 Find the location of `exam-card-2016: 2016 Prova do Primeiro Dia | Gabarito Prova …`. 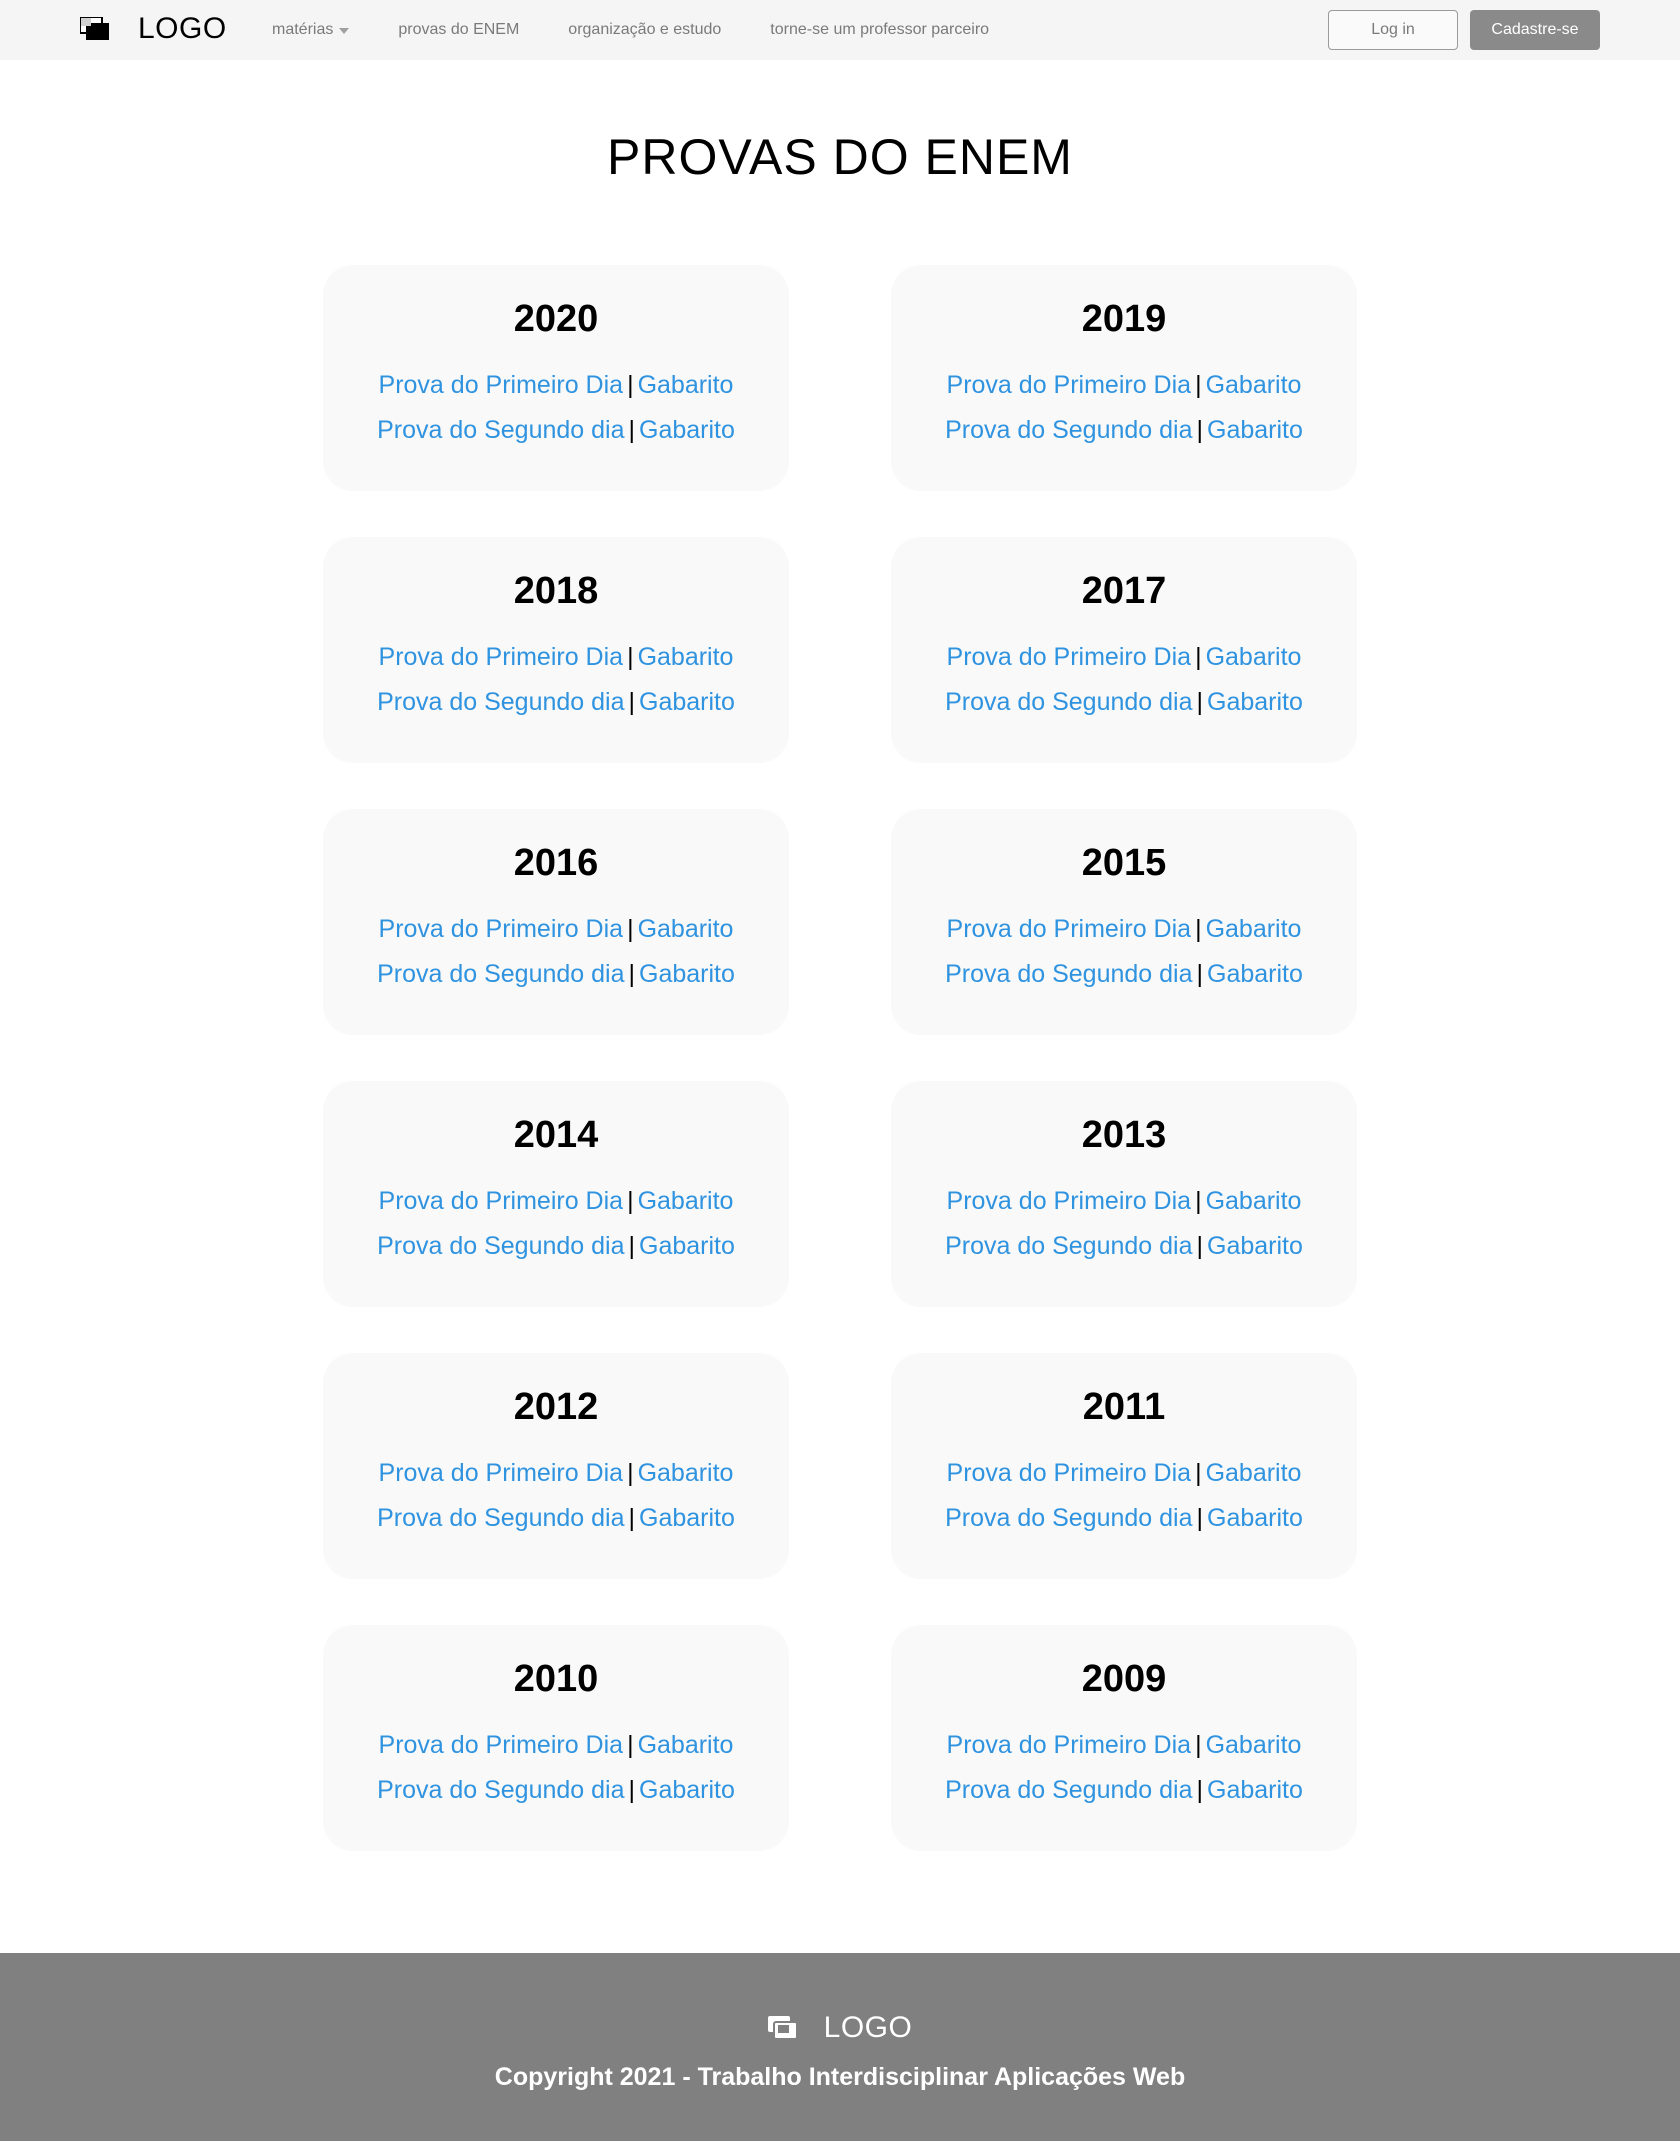

exam-card-2016: 2016 Prova do Primeiro Dia | Gabarito Prova … is located at coordinates (556, 922).